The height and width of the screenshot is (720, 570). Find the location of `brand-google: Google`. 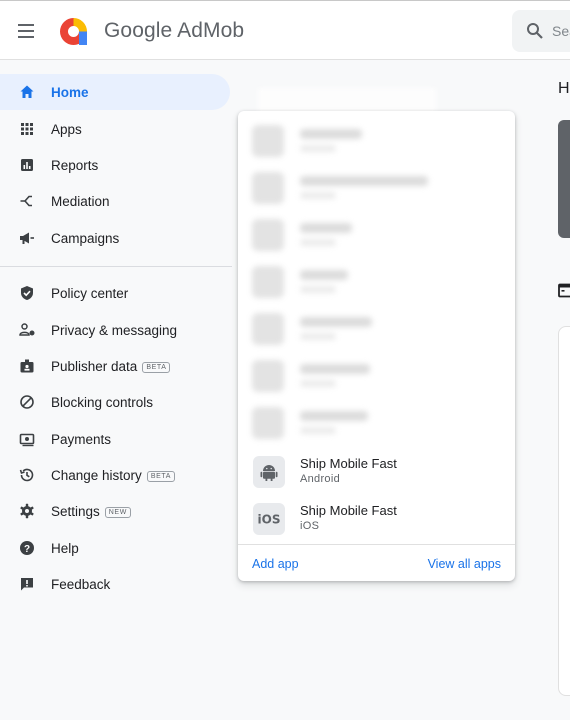

brand-google: Google is located at coordinates (138, 30).